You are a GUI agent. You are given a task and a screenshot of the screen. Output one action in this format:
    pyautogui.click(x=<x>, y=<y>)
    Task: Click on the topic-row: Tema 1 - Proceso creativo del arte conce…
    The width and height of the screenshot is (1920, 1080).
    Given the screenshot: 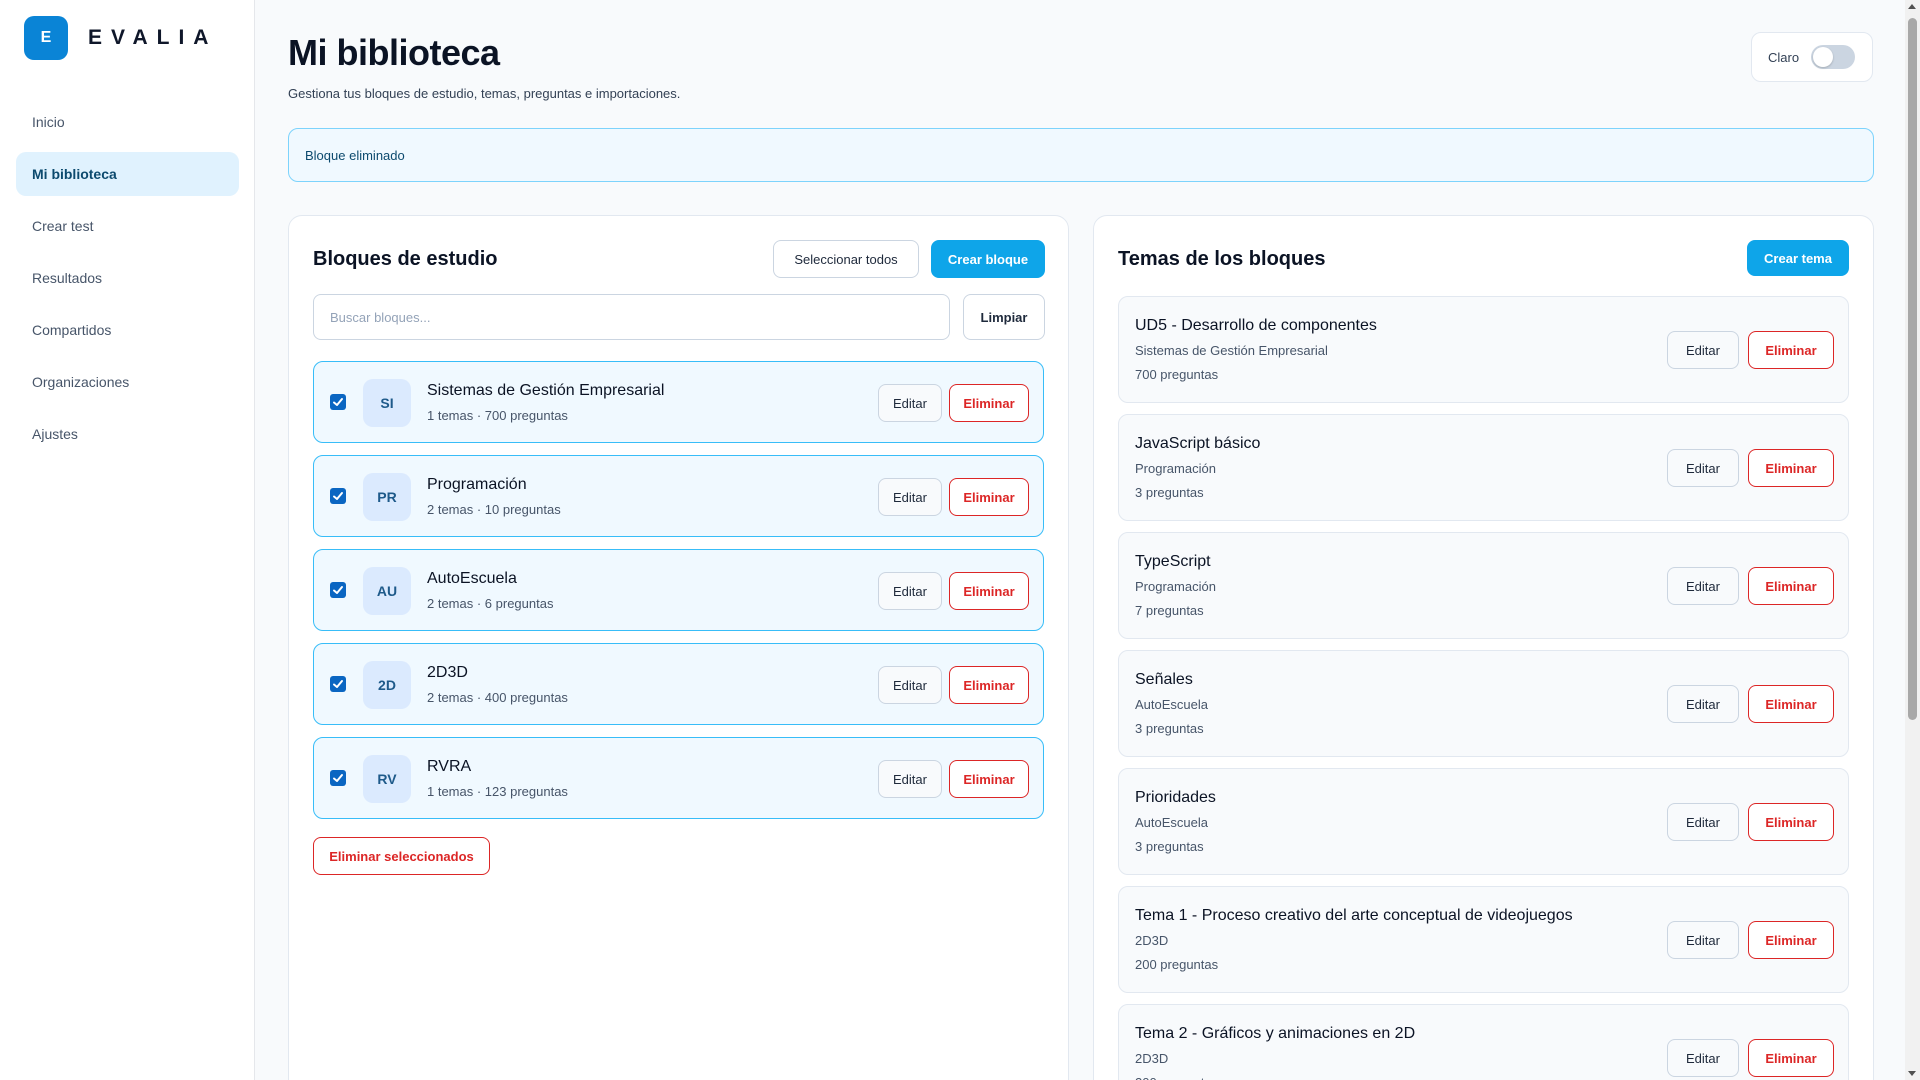 What is the action you would take?
    pyautogui.click(x=1483, y=939)
    